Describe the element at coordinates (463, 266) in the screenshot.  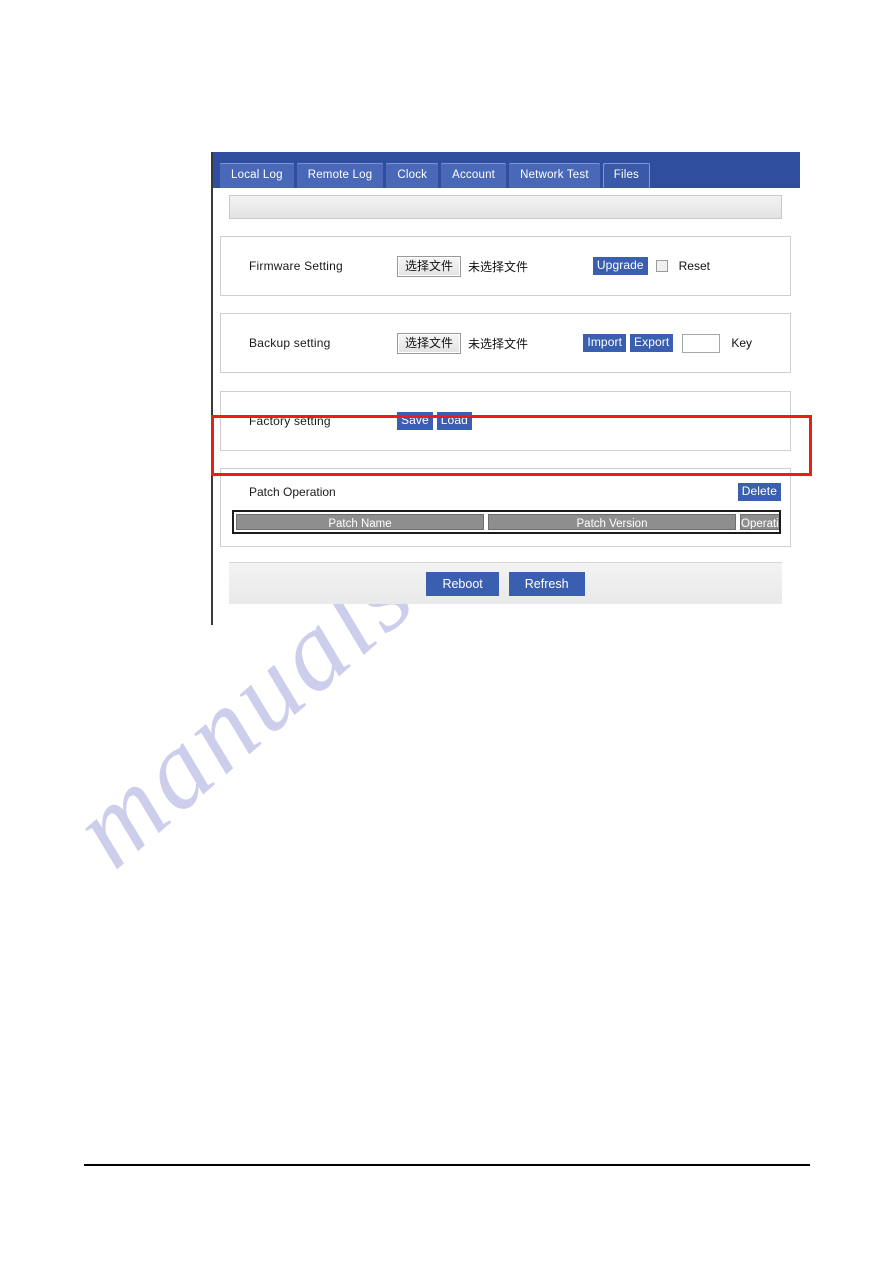
I see `firmware-file-chooser: 选择文件 未选择文件` at that location.